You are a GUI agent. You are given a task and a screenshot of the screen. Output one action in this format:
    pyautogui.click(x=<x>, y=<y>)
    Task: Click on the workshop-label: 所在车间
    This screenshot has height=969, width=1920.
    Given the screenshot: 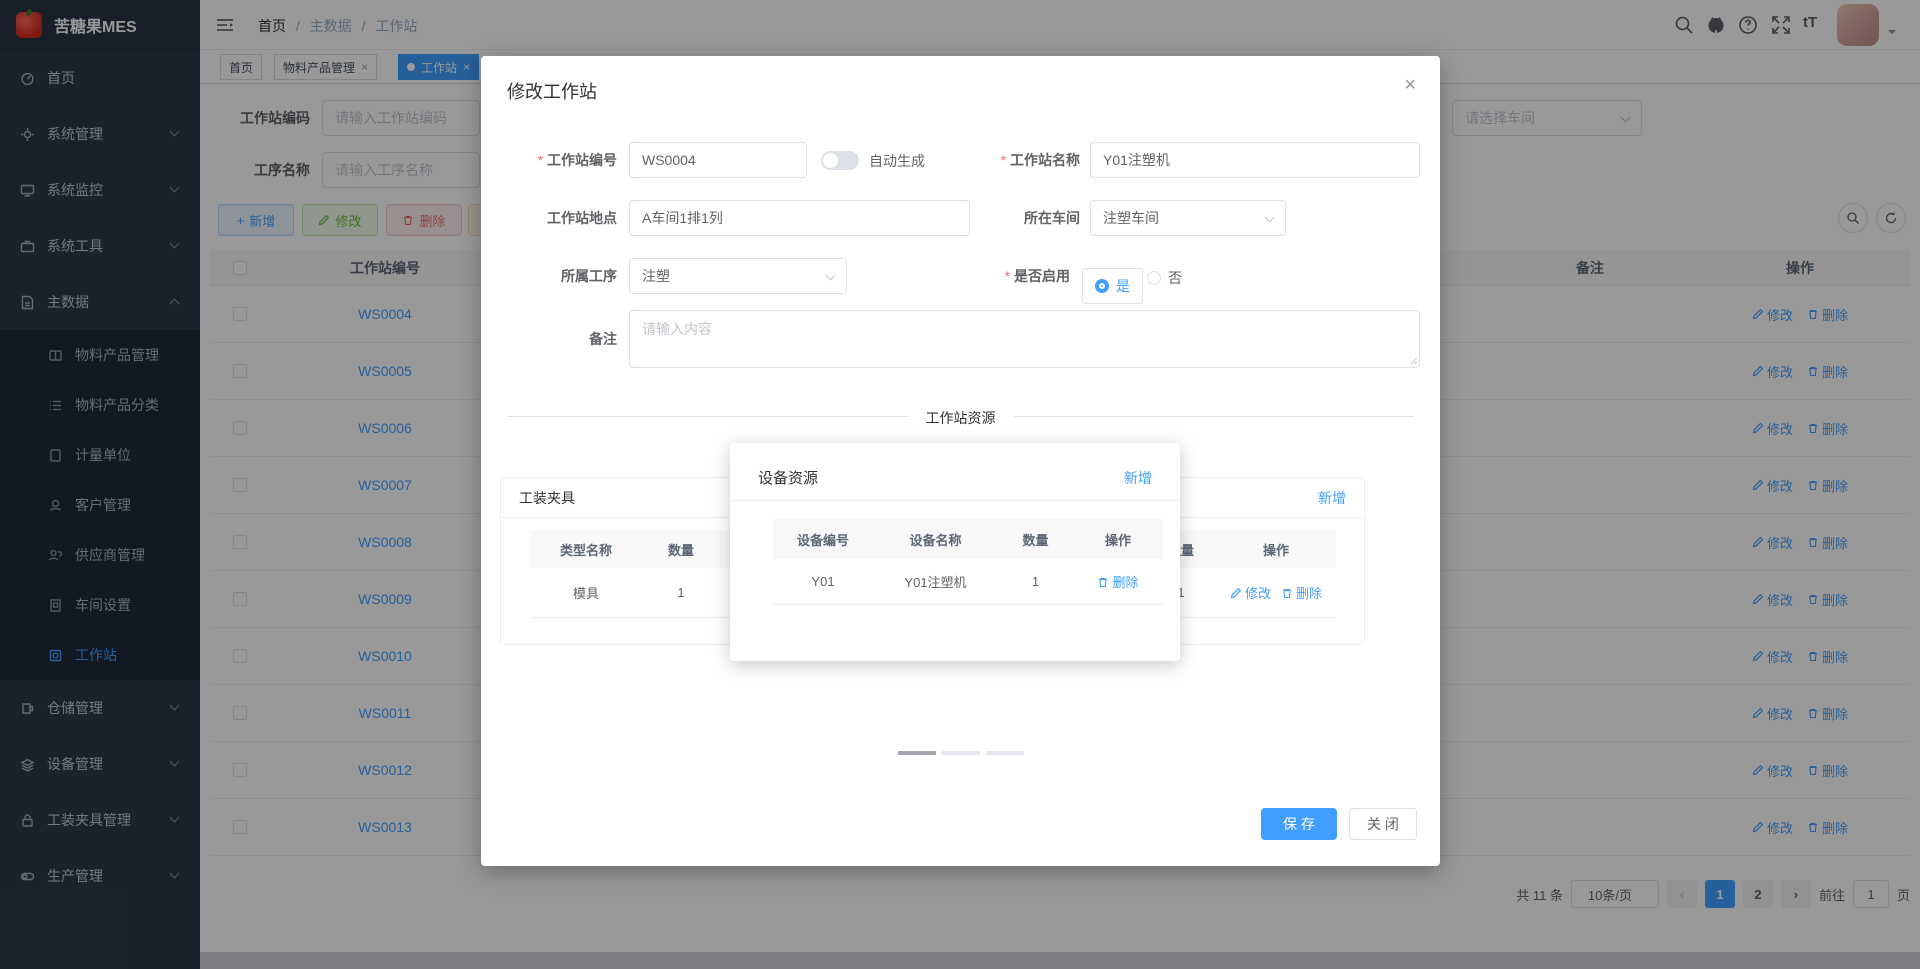 What is the action you would take?
    pyautogui.click(x=1052, y=218)
    